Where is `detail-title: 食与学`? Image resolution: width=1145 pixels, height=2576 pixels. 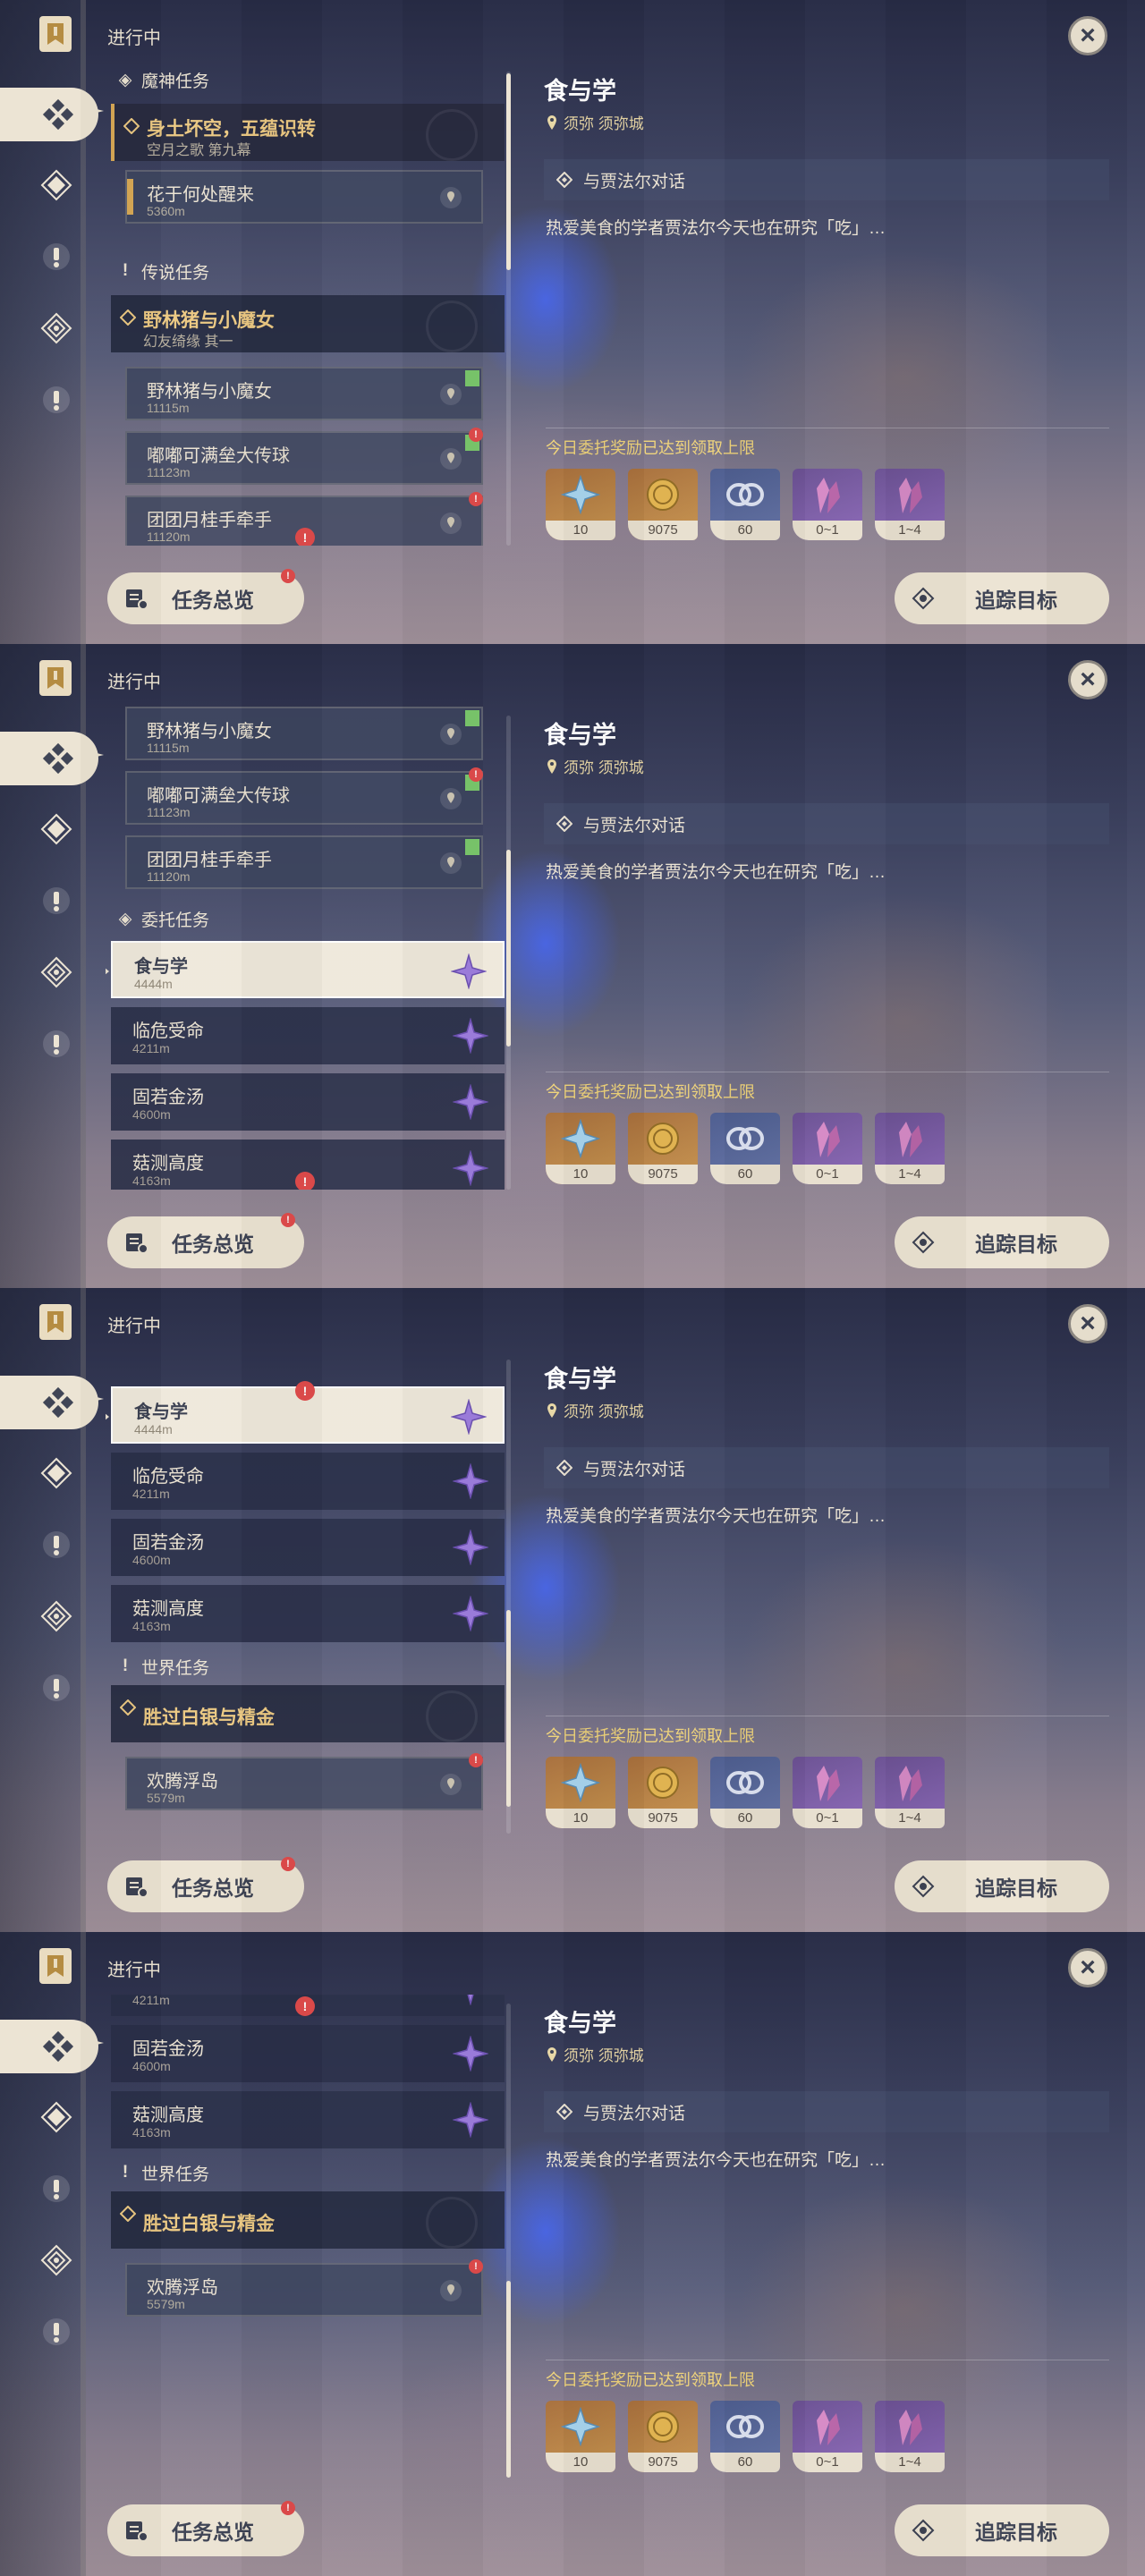 detail-title: 食与学 is located at coordinates (580, 1379).